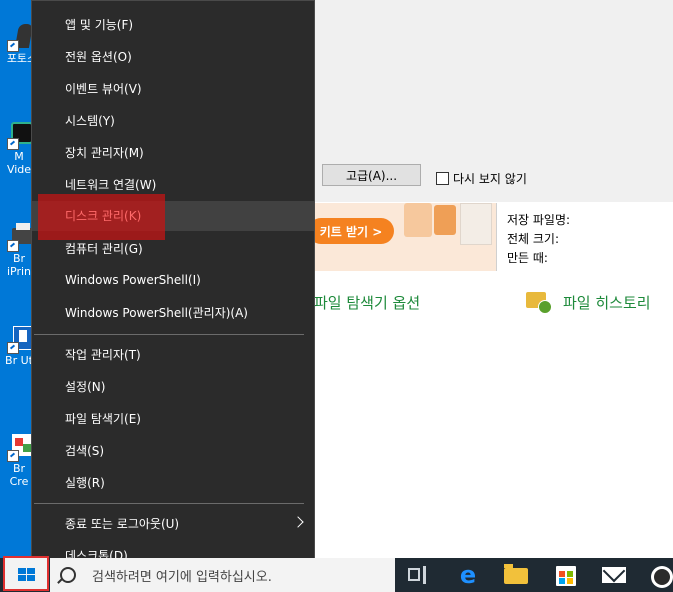  What do you see at coordinates (298, 522) in the screenshot?
I see `chevron-right-icon` at bounding box center [298, 522].